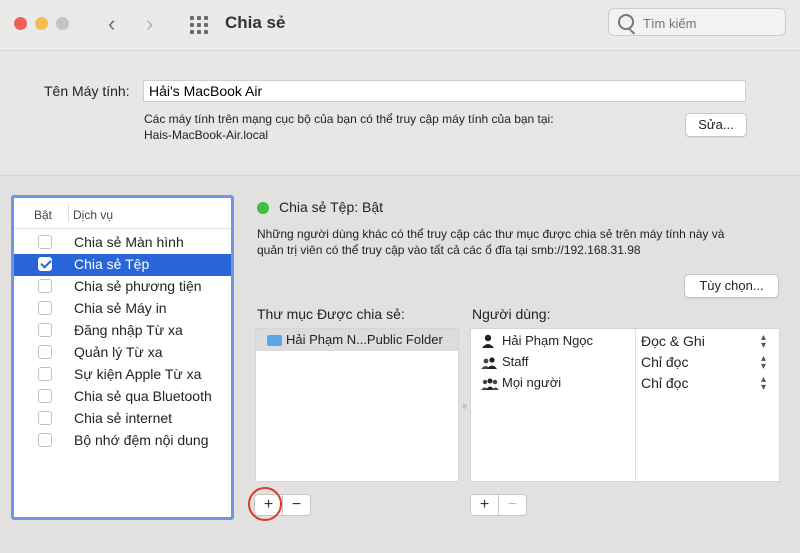 Image resolution: width=800 pixels, height=553 pixels. I want to click on remove-folder-button: −, so click(296, 505).